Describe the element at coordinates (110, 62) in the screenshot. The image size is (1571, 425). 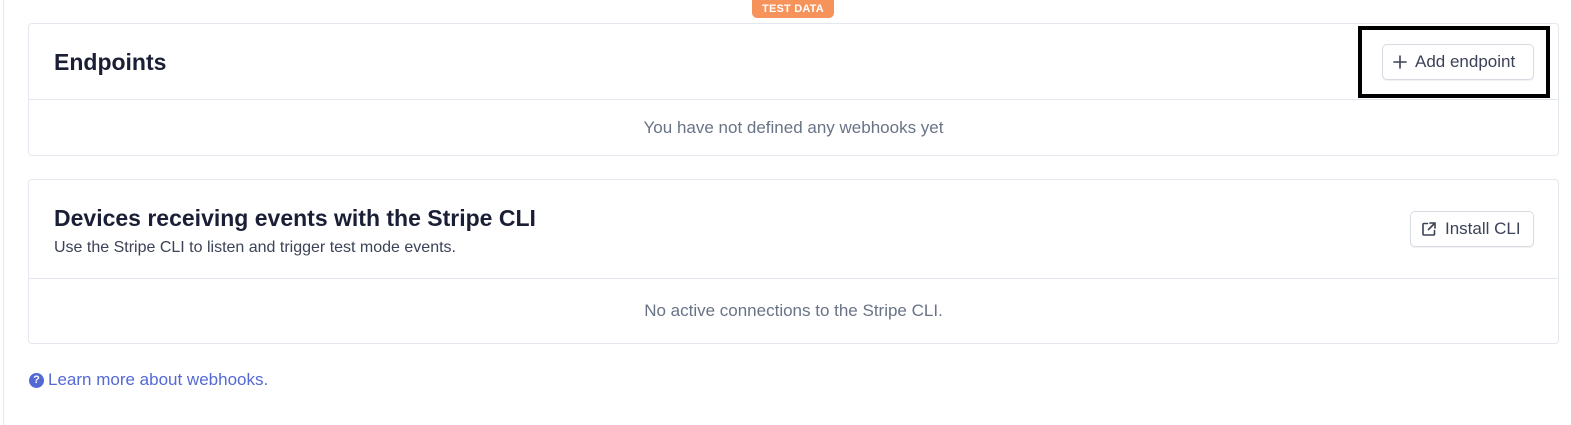
I see `endpoints-title: Endpoints` at that location.